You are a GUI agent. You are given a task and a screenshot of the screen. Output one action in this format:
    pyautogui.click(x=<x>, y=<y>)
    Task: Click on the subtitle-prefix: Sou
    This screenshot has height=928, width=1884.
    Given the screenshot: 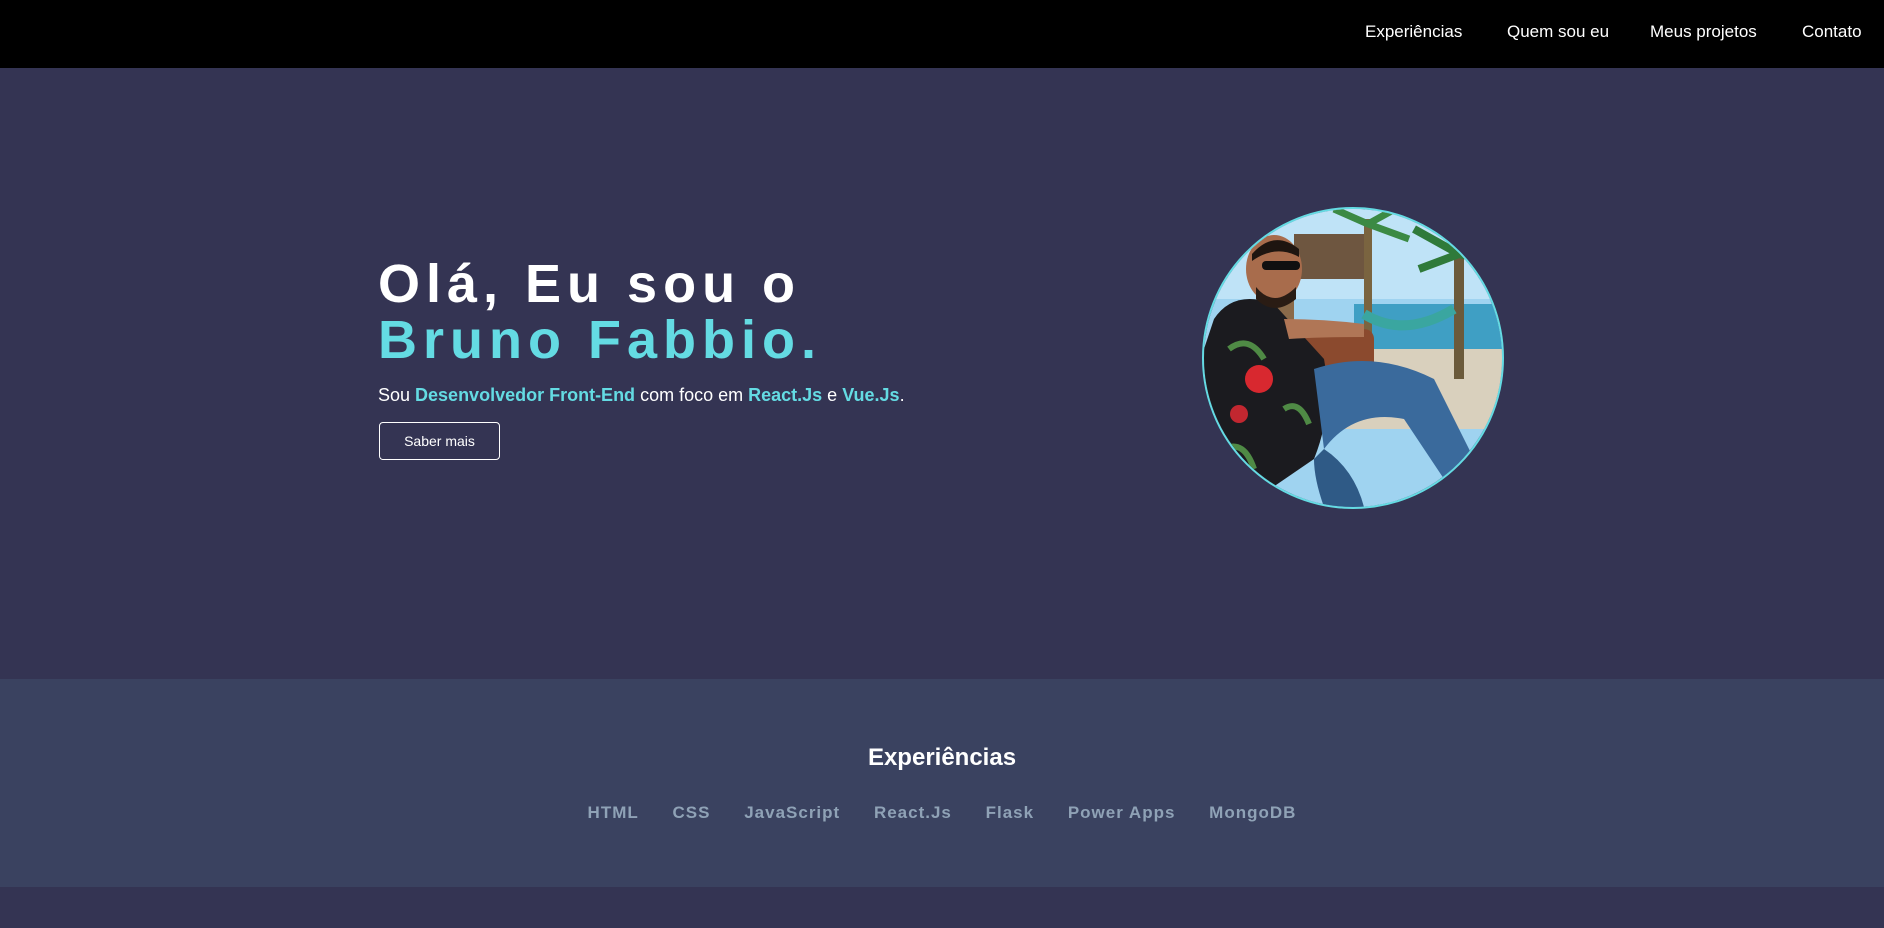 What is the action you would take?
    pyautogui.click(x=397, y=395)
    